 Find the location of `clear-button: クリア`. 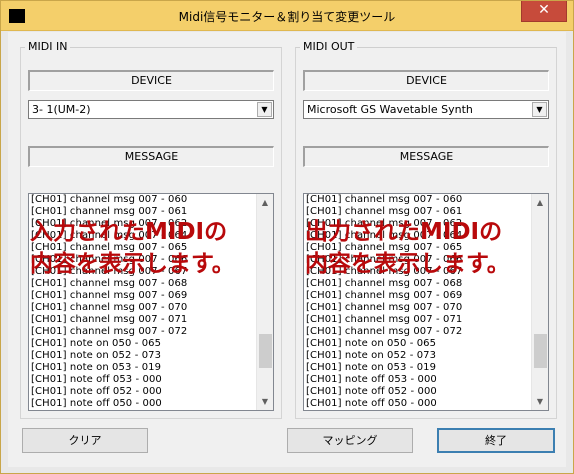

clear-button: クリア is located at coordinates (85, 440).